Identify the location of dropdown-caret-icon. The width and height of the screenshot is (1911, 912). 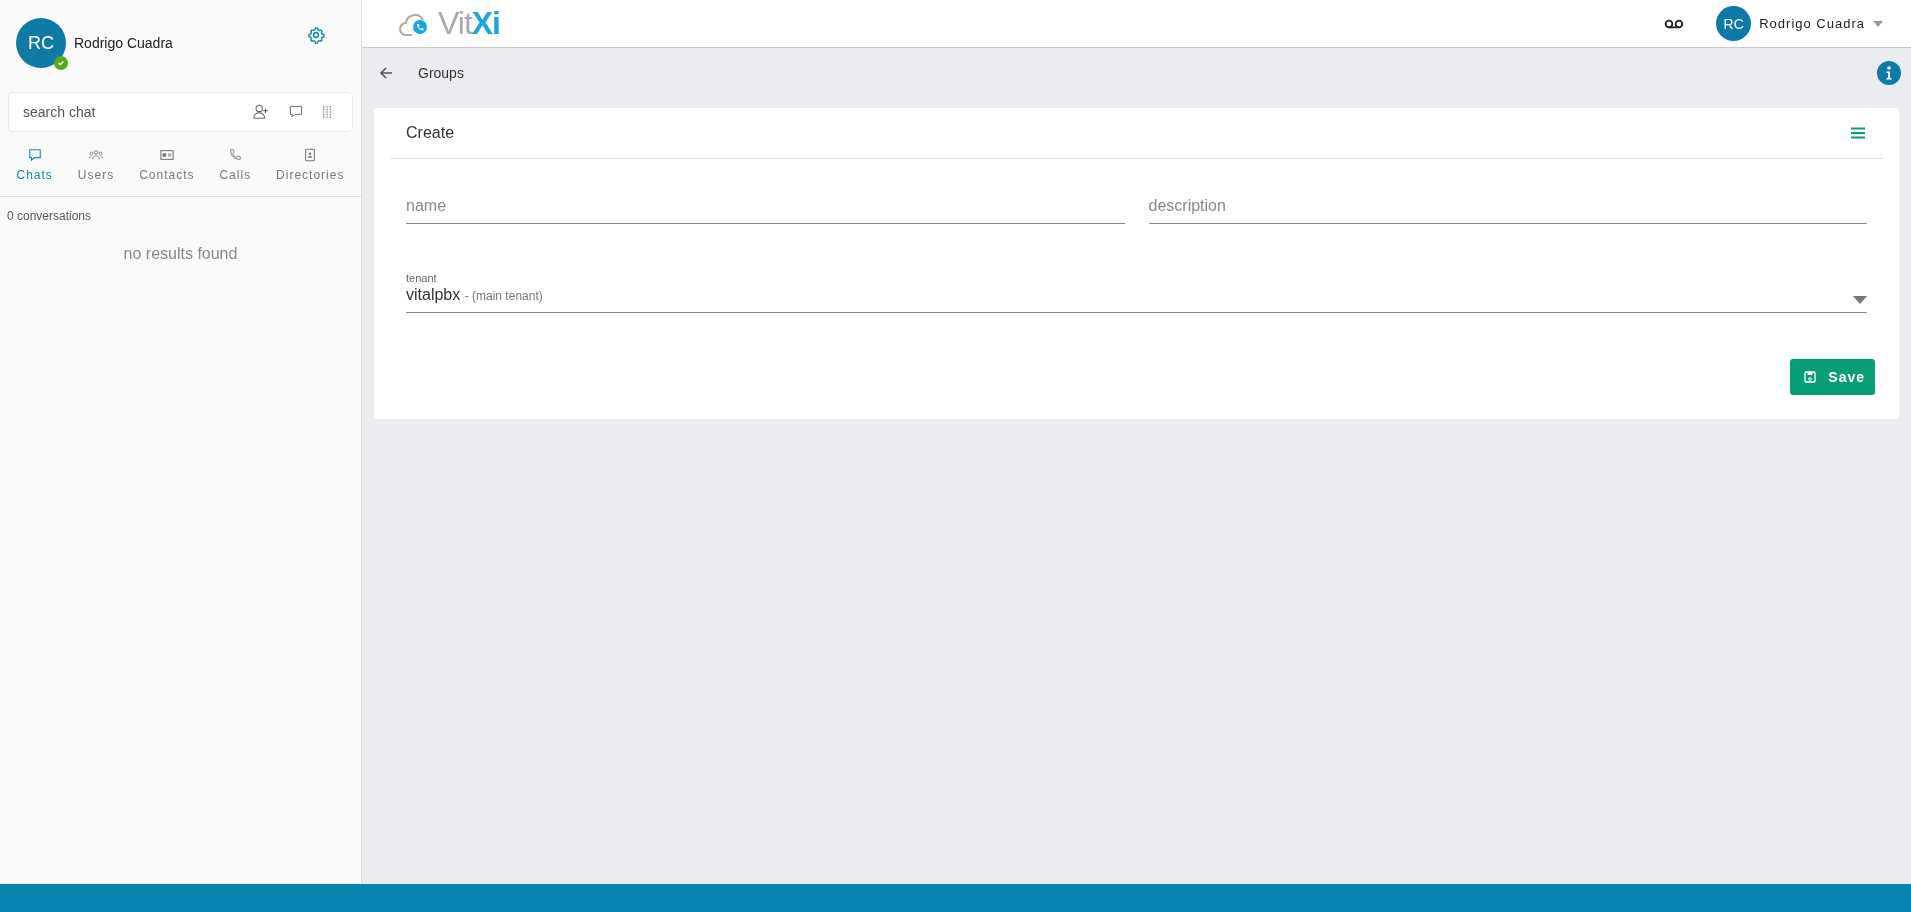
(1860, 300).